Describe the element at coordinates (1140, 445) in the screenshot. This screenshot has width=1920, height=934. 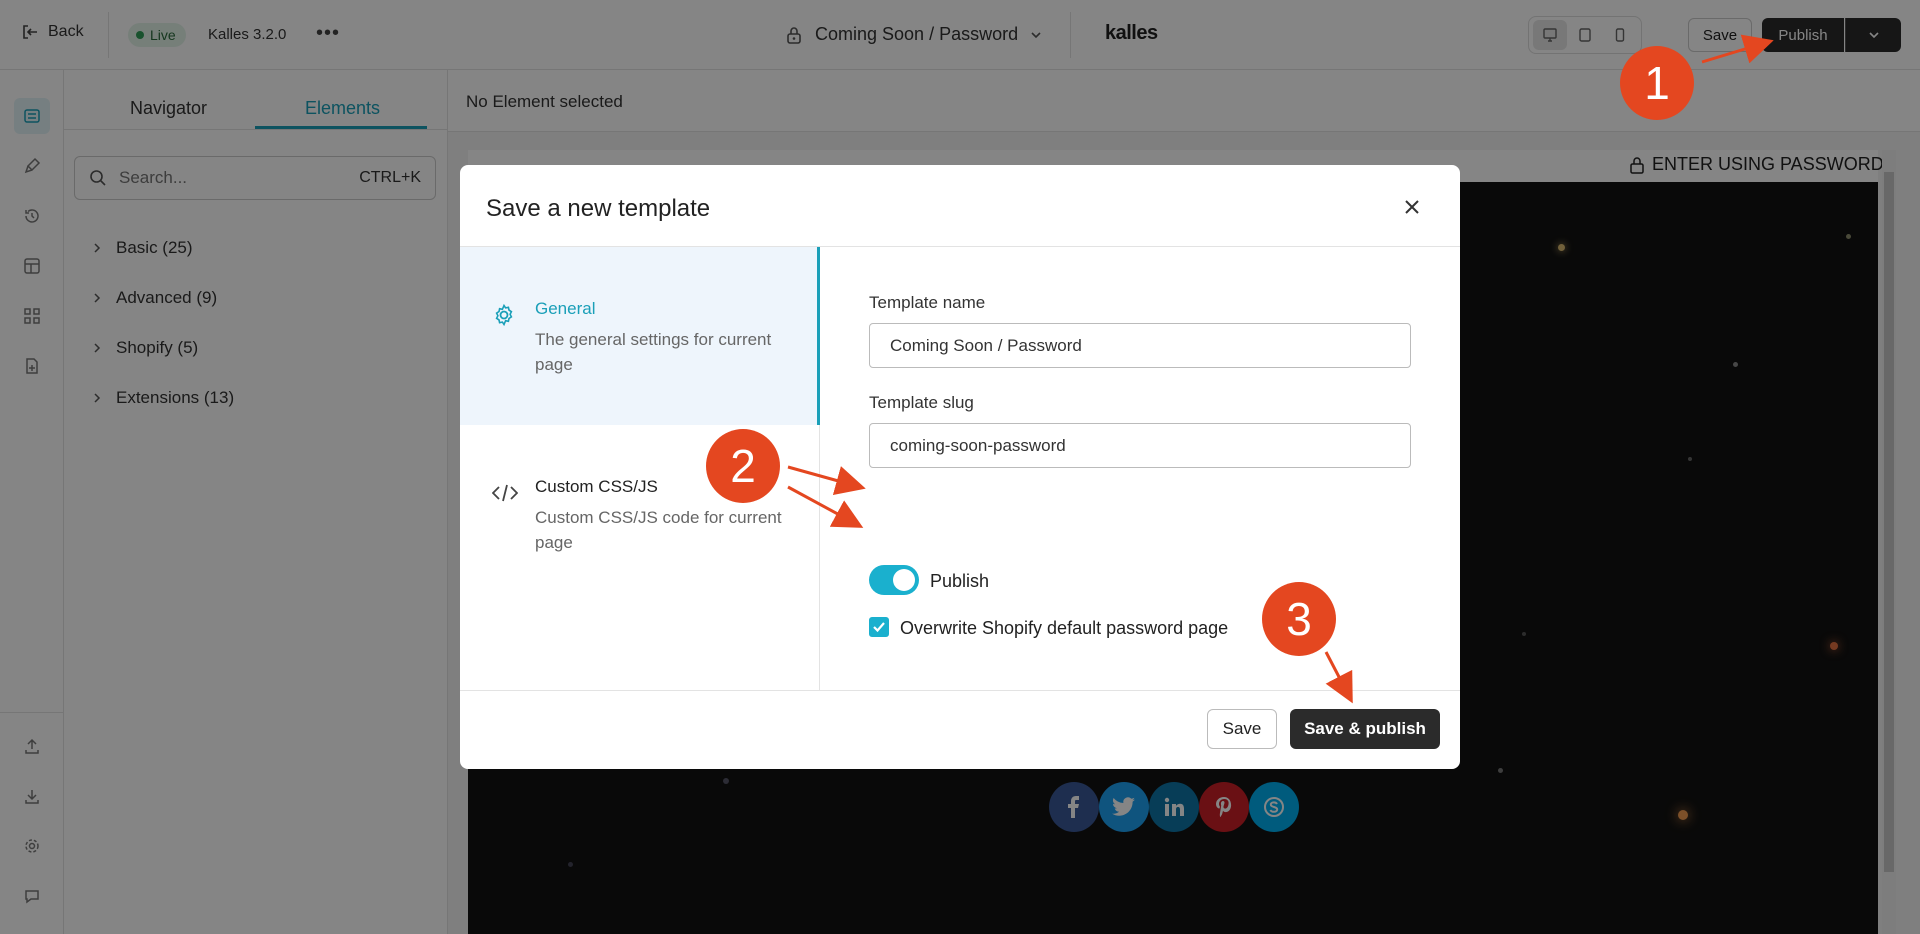
I see `template-slug-input` at that location.